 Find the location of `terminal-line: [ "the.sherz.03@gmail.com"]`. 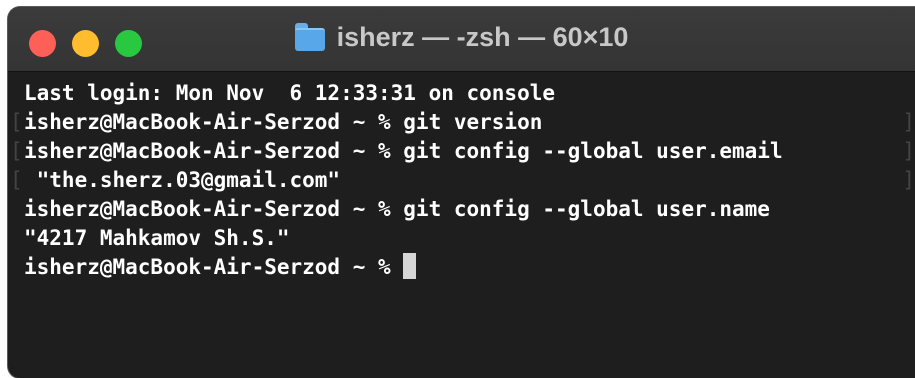

terminal-line: [ "the.sherz.03@gmail.com"] is located at coordinates (461, 180).